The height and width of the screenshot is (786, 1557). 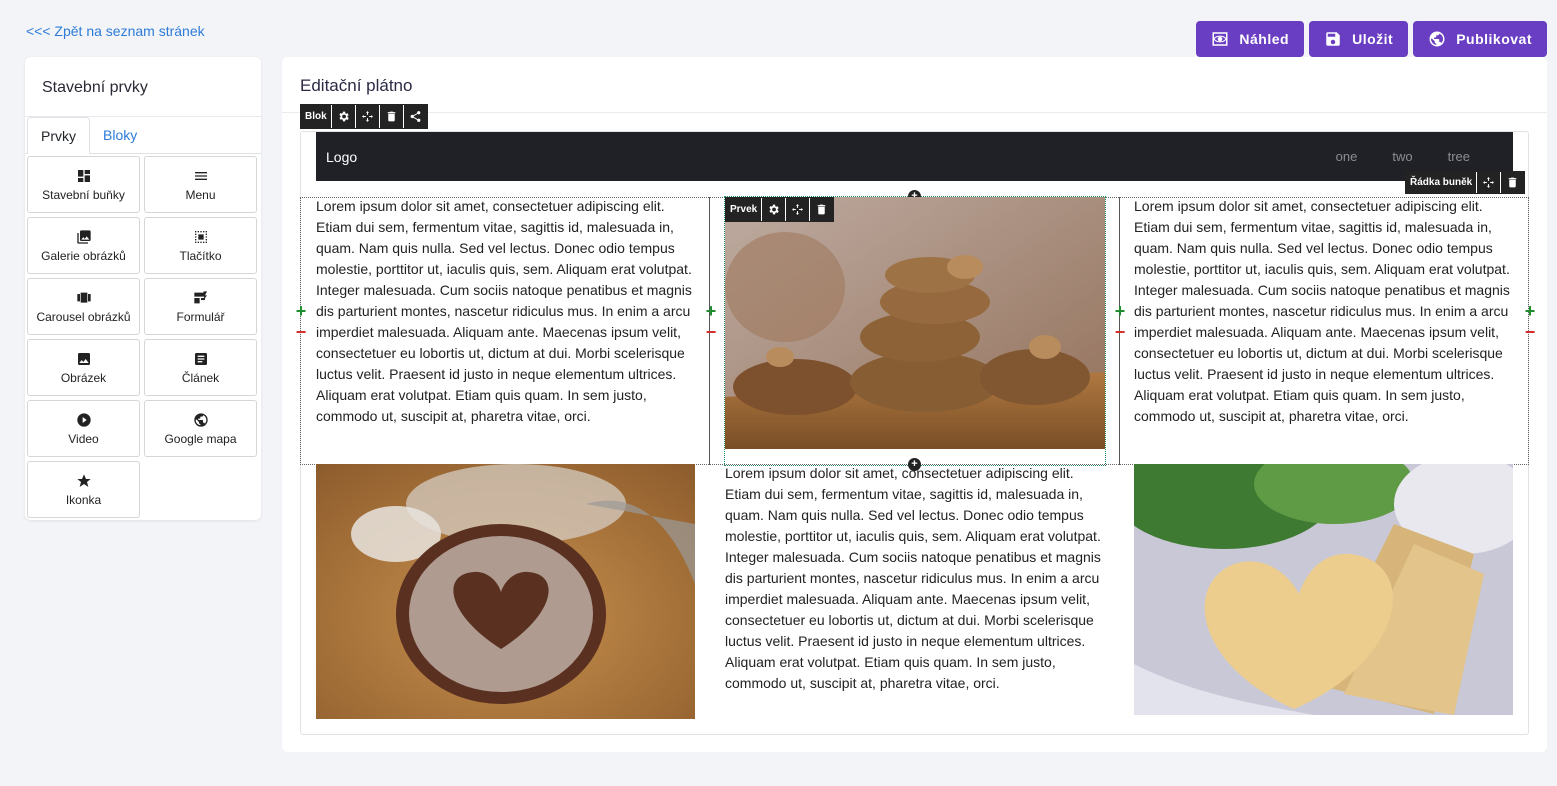 I want to click on element-tile-form: Formulář, so click(x=200, y=306).